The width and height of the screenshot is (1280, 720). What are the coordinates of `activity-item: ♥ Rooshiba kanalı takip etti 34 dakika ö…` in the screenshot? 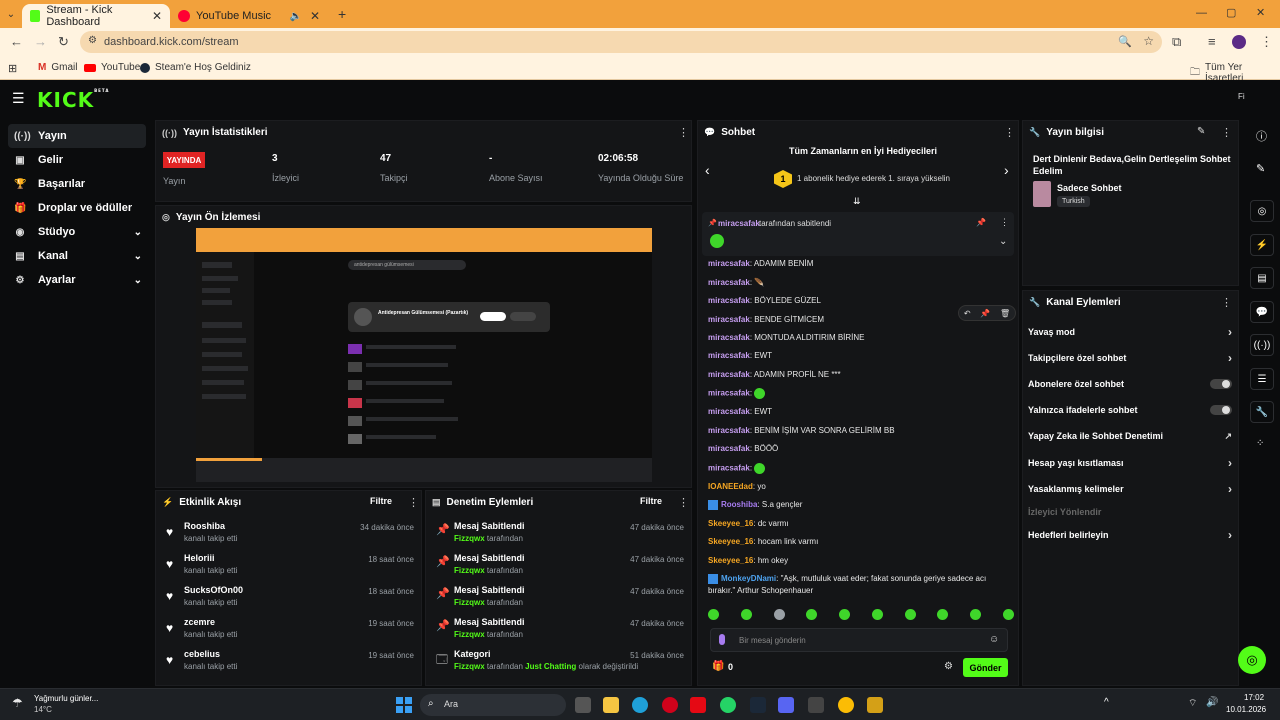 It's located at (290, 536).